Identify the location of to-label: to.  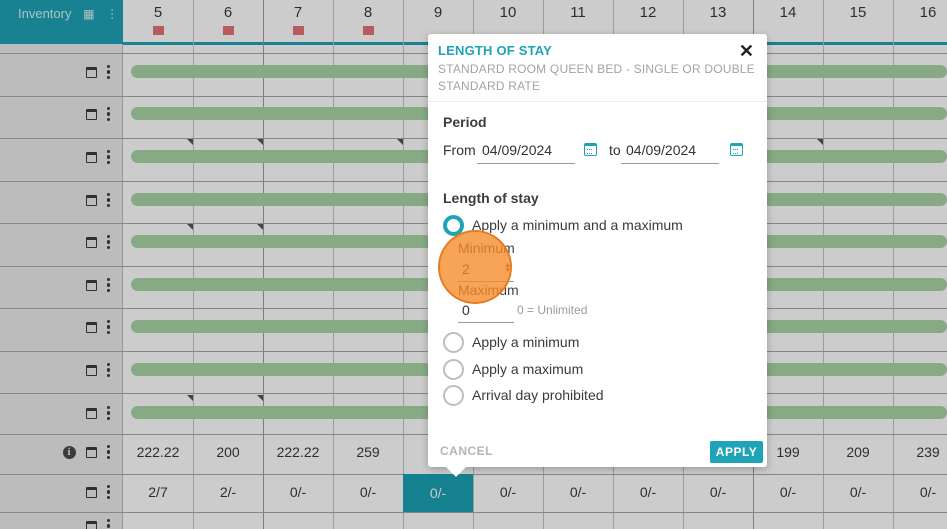
(615, 150).